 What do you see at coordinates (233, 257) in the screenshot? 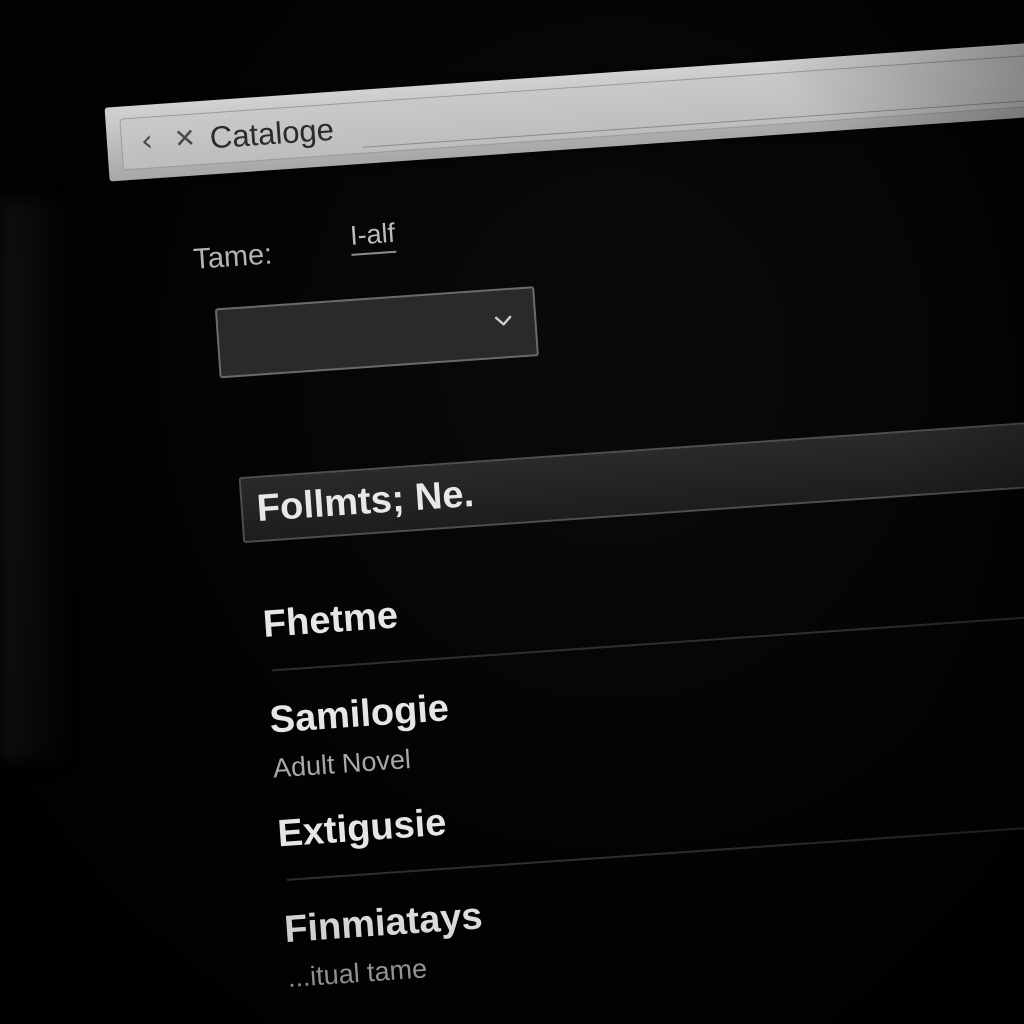
I see `field-label: Tame:` at bounding box center [233, 257].